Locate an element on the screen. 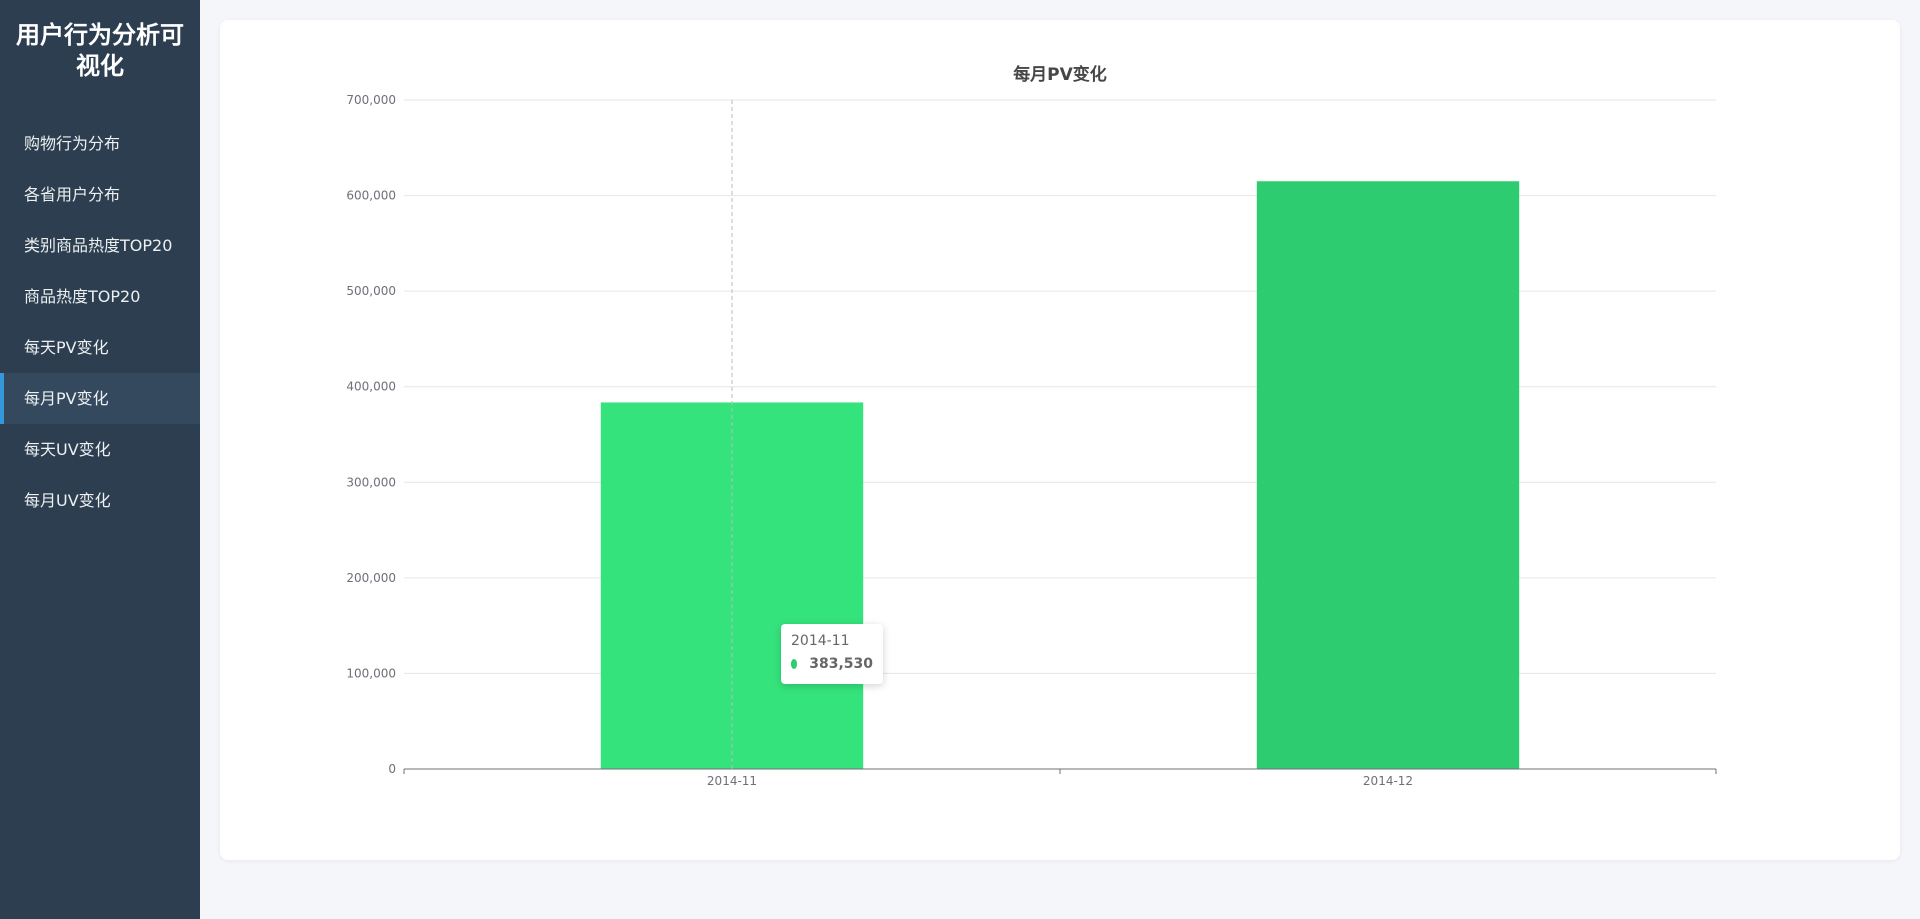  app-title: 用户行为分析可视化 is located at coordinates (100, 50).